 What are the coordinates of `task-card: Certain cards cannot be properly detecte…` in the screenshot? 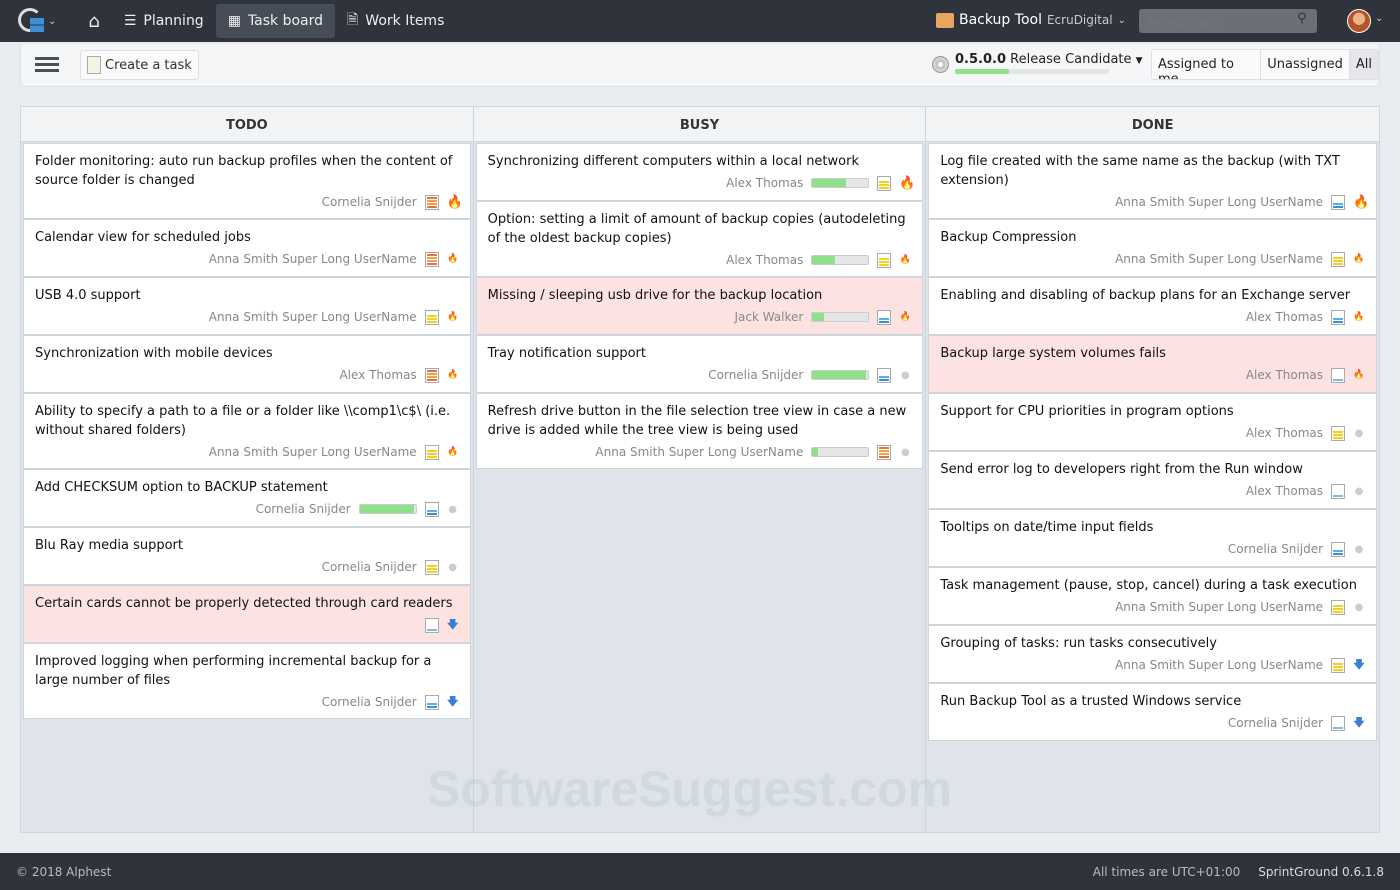 It's located at (247, 614).